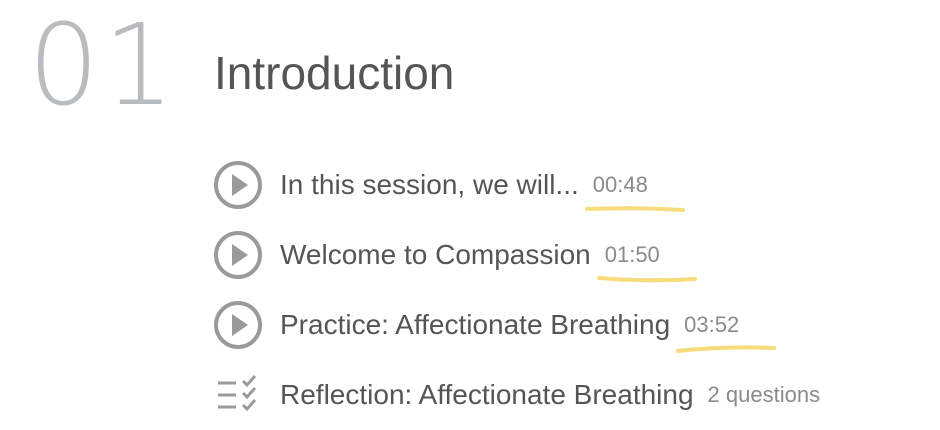 The width and height of the screenshot is (940, 430). What do you see at coordinates (764, 394) in the screenshot?
I see `lesson-question-count: 2 questions` at bounding box center [764, 394].